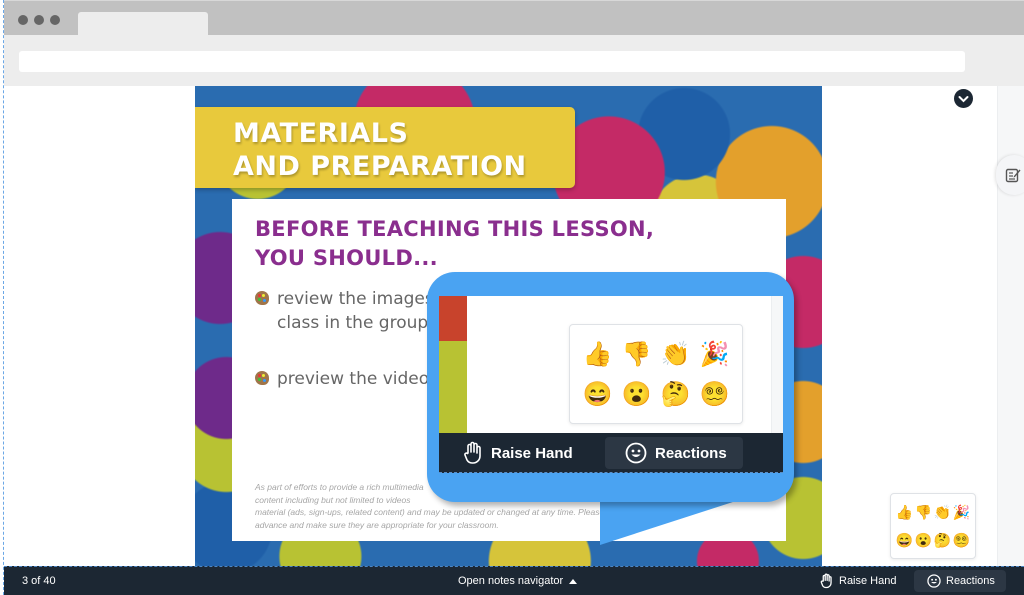  I want to click on chevron-down-icon, so click(963, 98).